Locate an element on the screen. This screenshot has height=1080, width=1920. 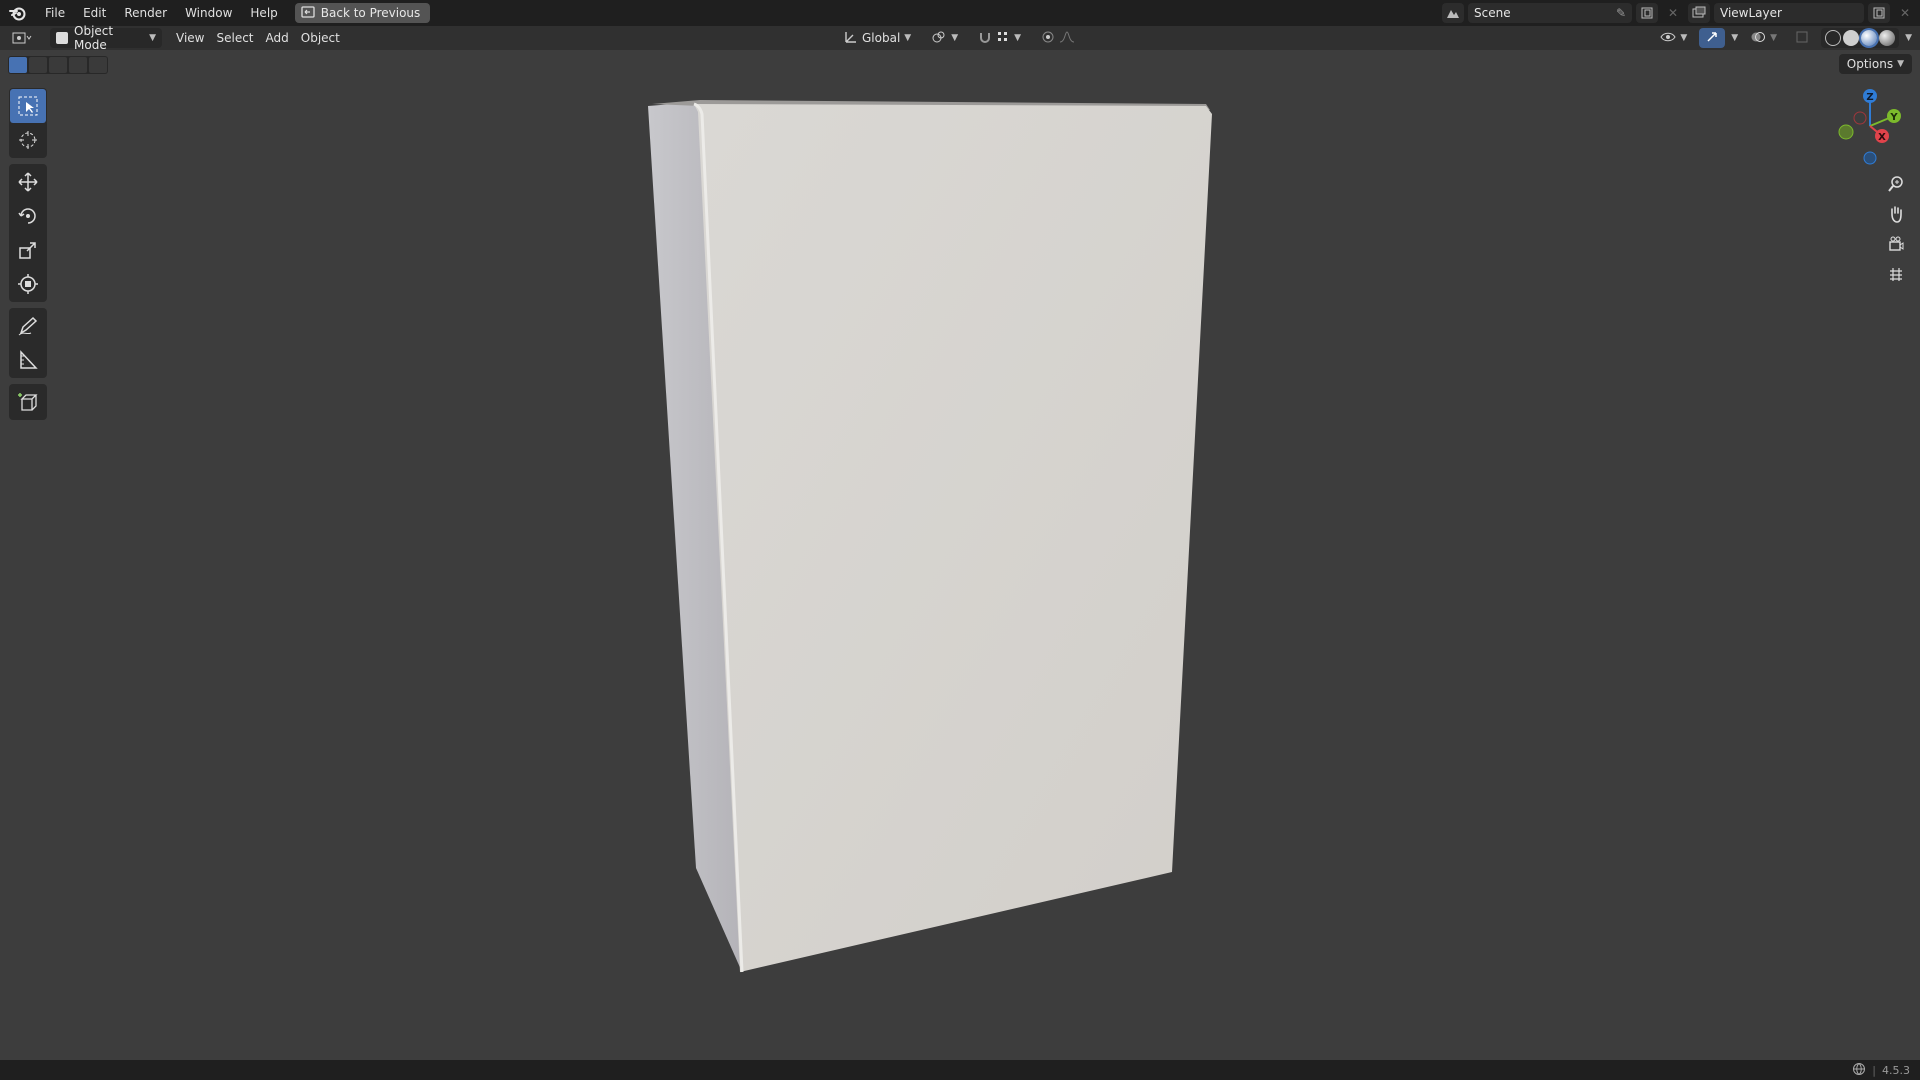
material-preview-shading-icon is located at coordinates (1869, 38).